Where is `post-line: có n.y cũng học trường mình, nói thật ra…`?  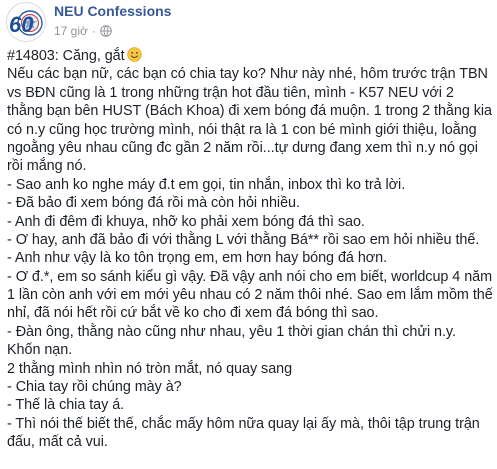 post-line: có n.y cũng học trường mình, nói thật ra… is located at coordinates (242, 129).